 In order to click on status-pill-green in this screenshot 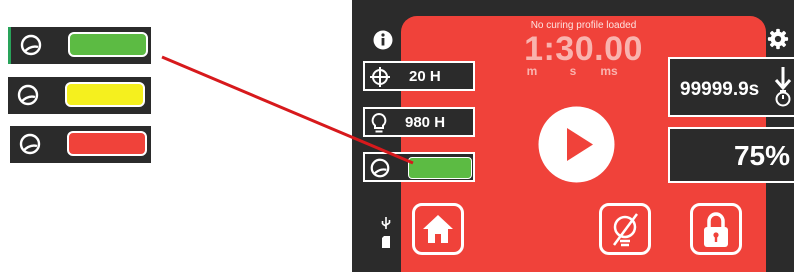, I will do `click(108, 44)`.